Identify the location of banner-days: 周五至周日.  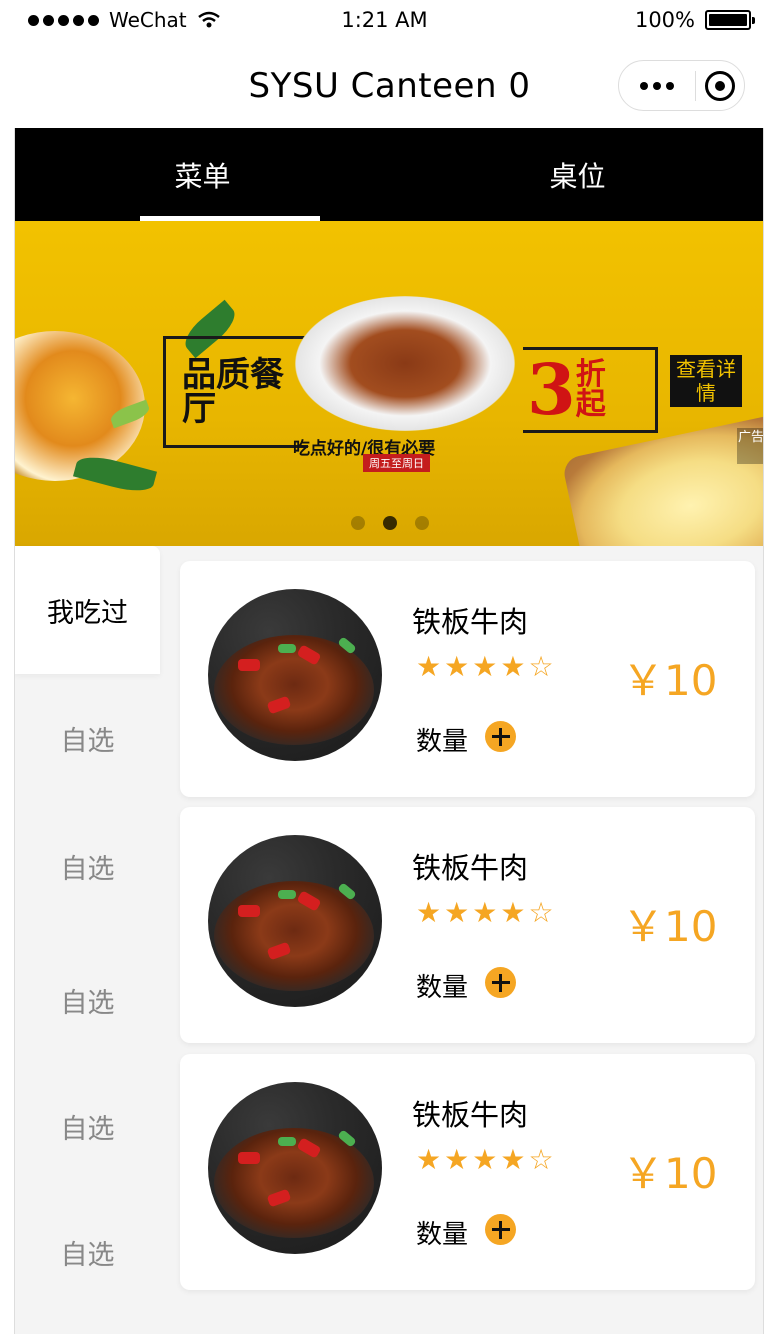
(396, 463).